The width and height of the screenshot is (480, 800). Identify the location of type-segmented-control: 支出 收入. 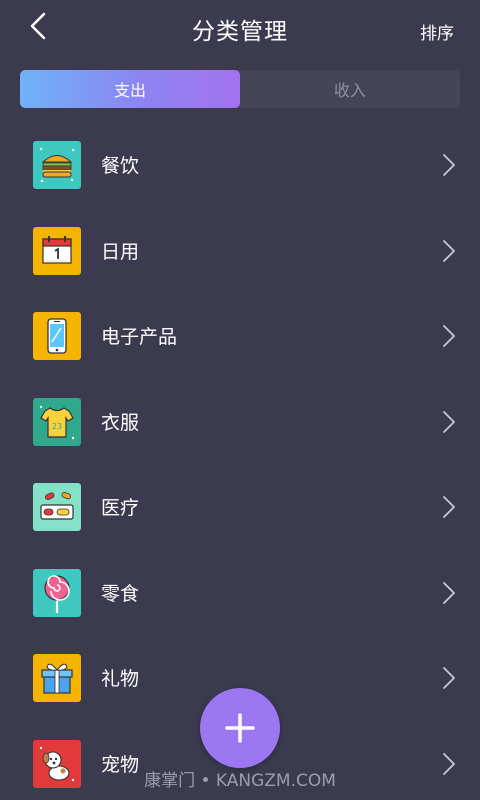
(240, 89).